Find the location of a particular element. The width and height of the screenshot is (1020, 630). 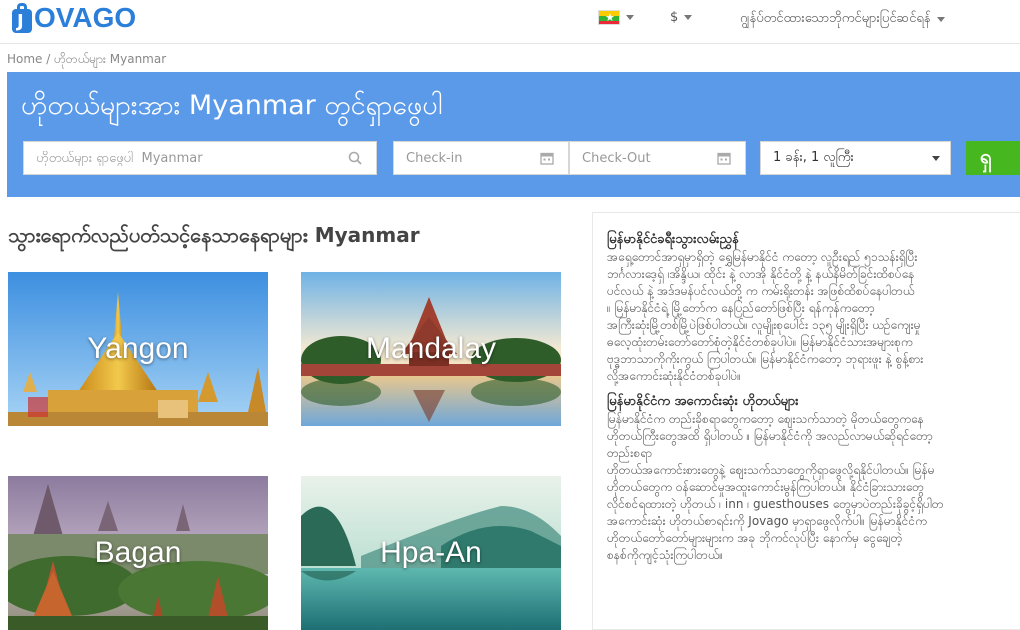

guide-heading: မြန်မာနိုင်ငံခရီးသွားလမ်းညွှန် is located at coordinates (673, 239).